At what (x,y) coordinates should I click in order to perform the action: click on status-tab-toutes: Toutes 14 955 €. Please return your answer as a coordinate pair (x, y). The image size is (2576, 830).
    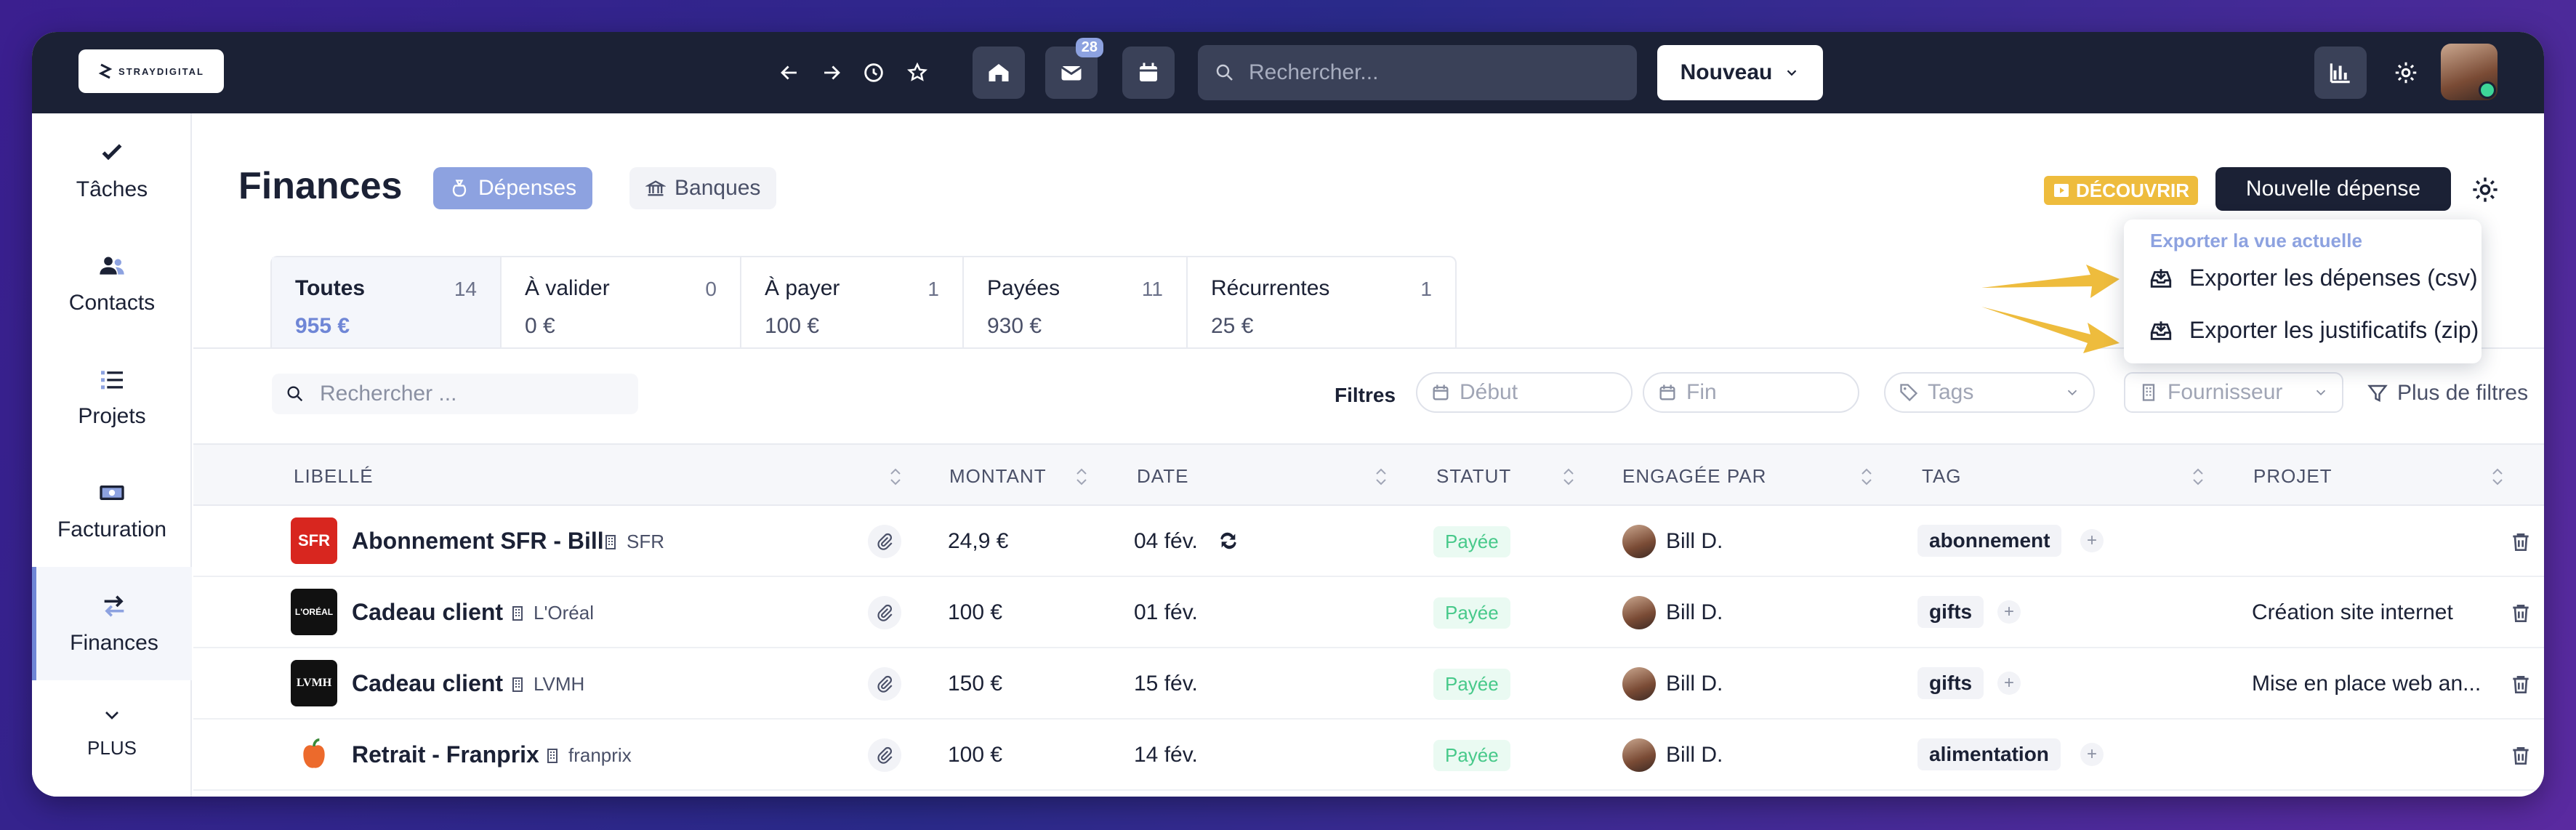
    Looking at the image, I should click on (387, 303).